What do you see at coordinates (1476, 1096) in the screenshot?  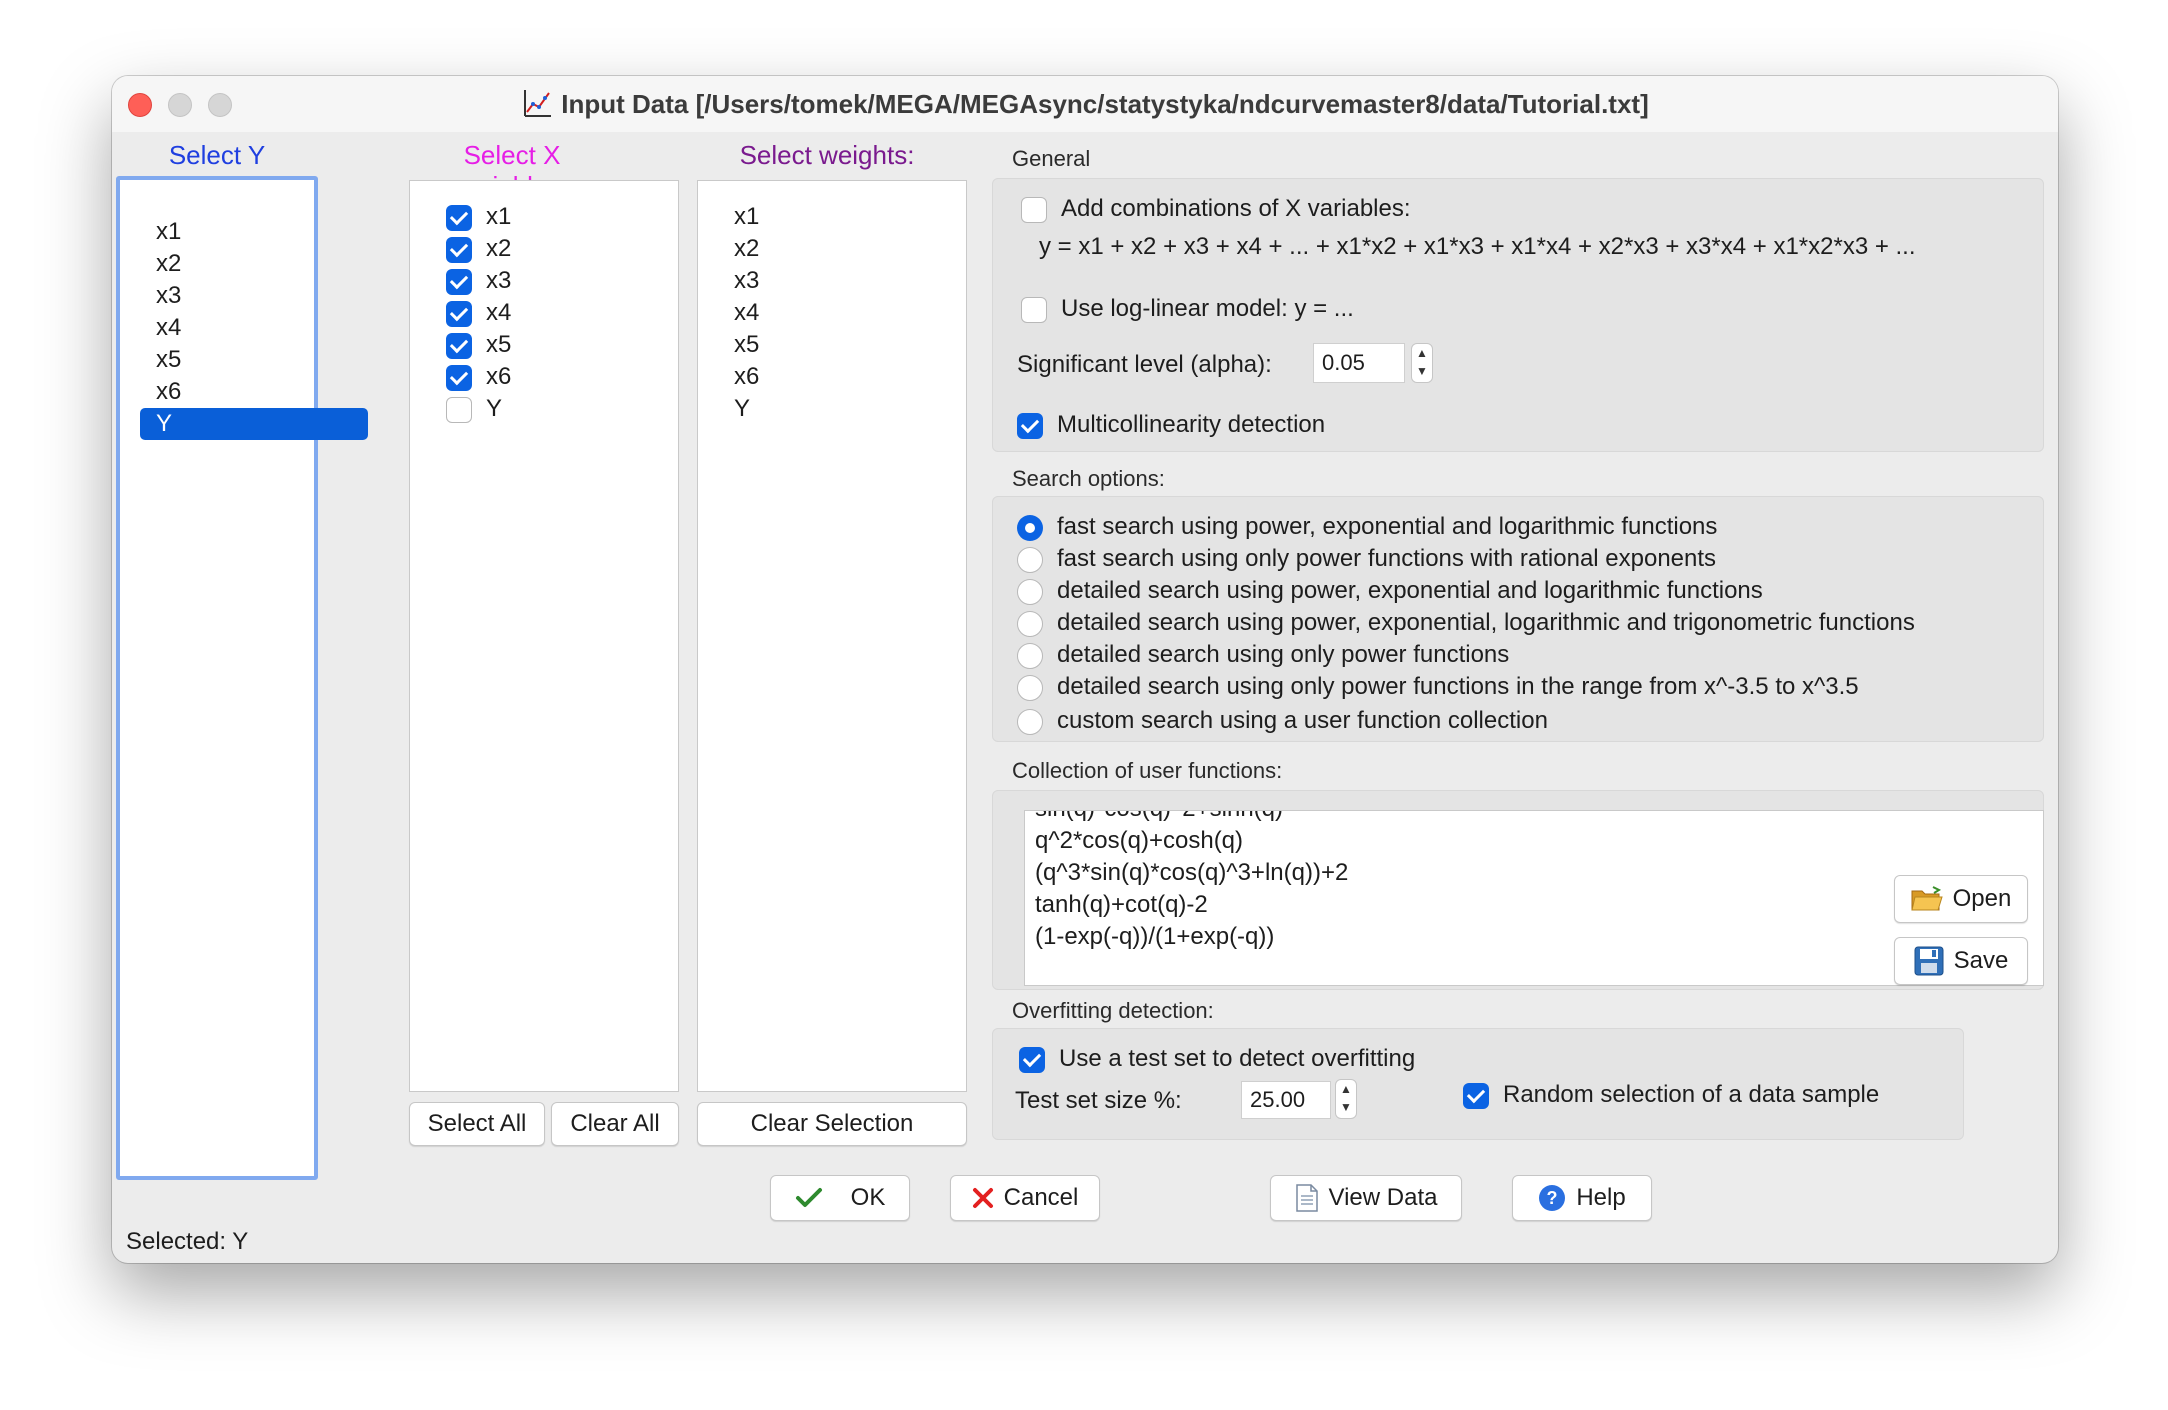 I see `random-selection-checkbox` at bounding box center [1476, 1096].